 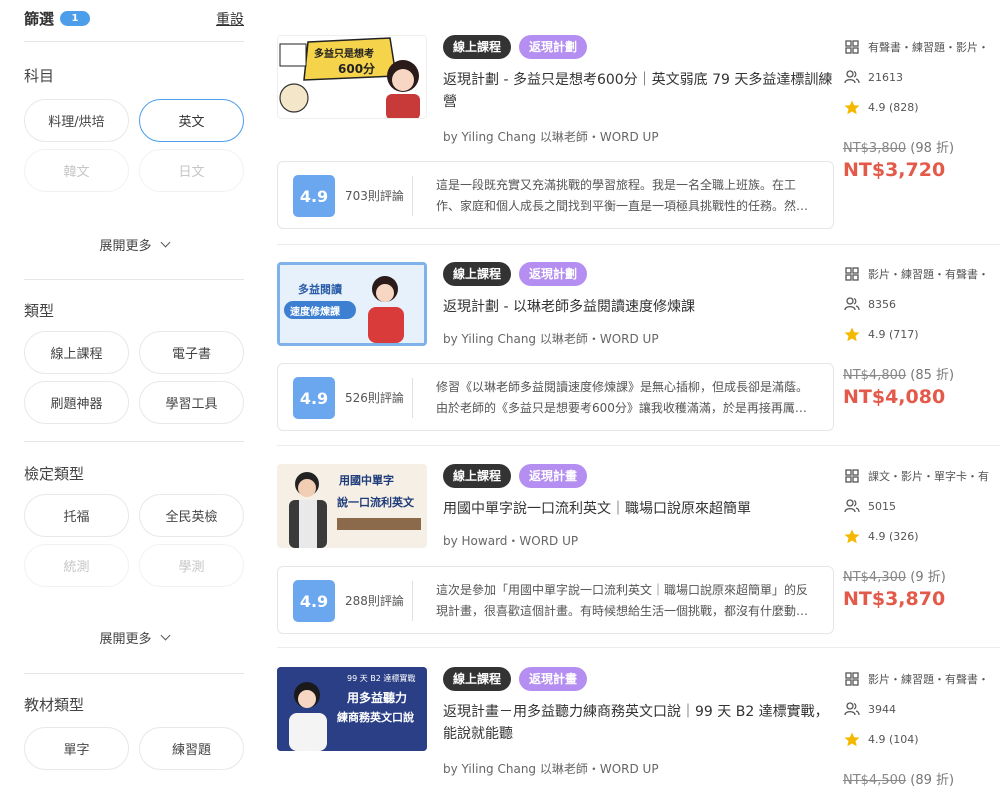 What do you see at coordinates (894, 170) in the screenshot?
I see `sale-price: NT$3,720` at bounding box center [894, 170].